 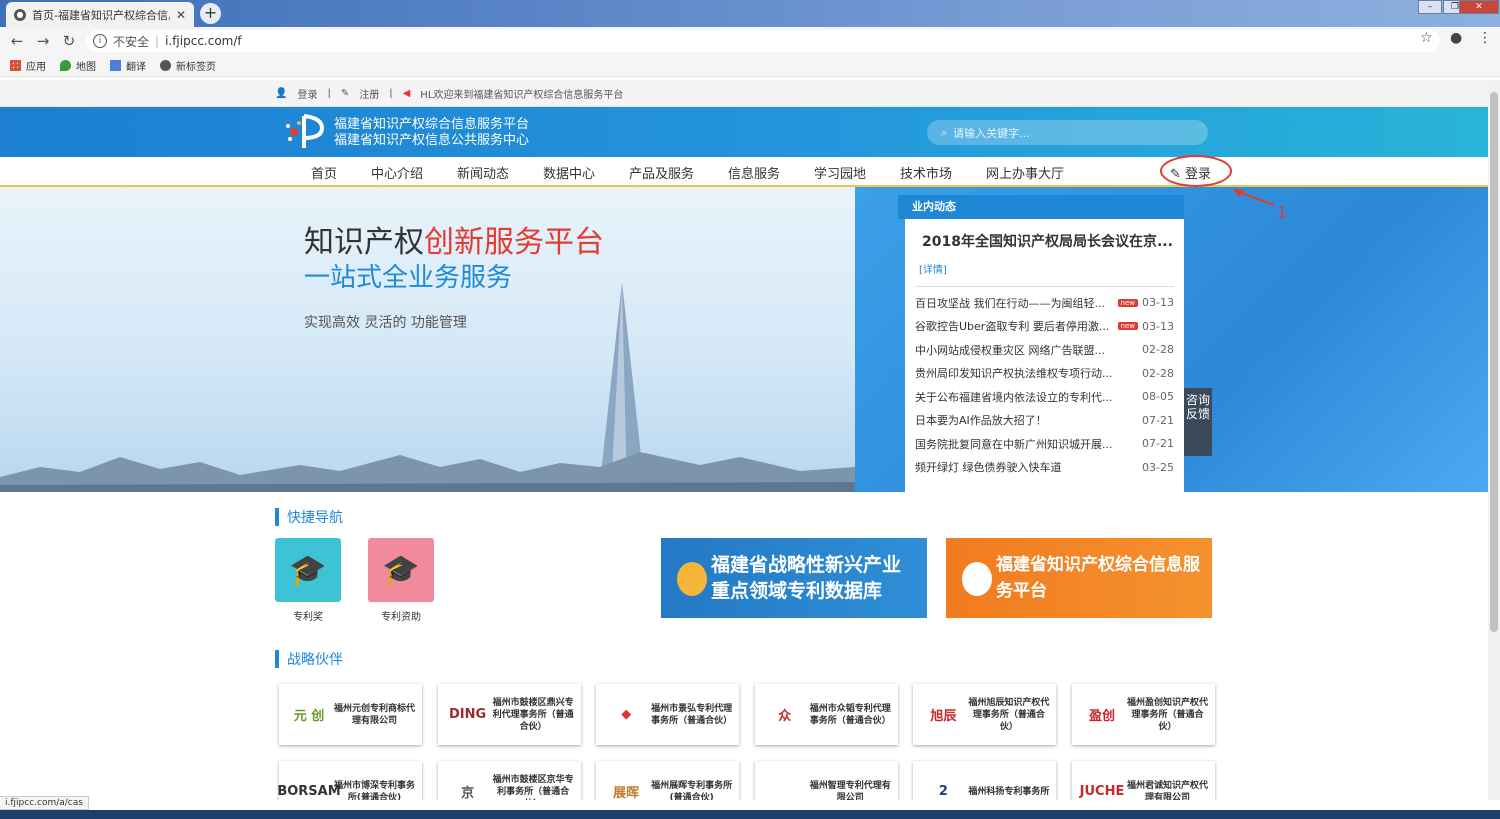 What do you see at coordinates (1044, 421) in the screenshot?
I see `news-list-item: 日本要为AI作品放大招了！ 07-21` at bounding box center [1044, 421].